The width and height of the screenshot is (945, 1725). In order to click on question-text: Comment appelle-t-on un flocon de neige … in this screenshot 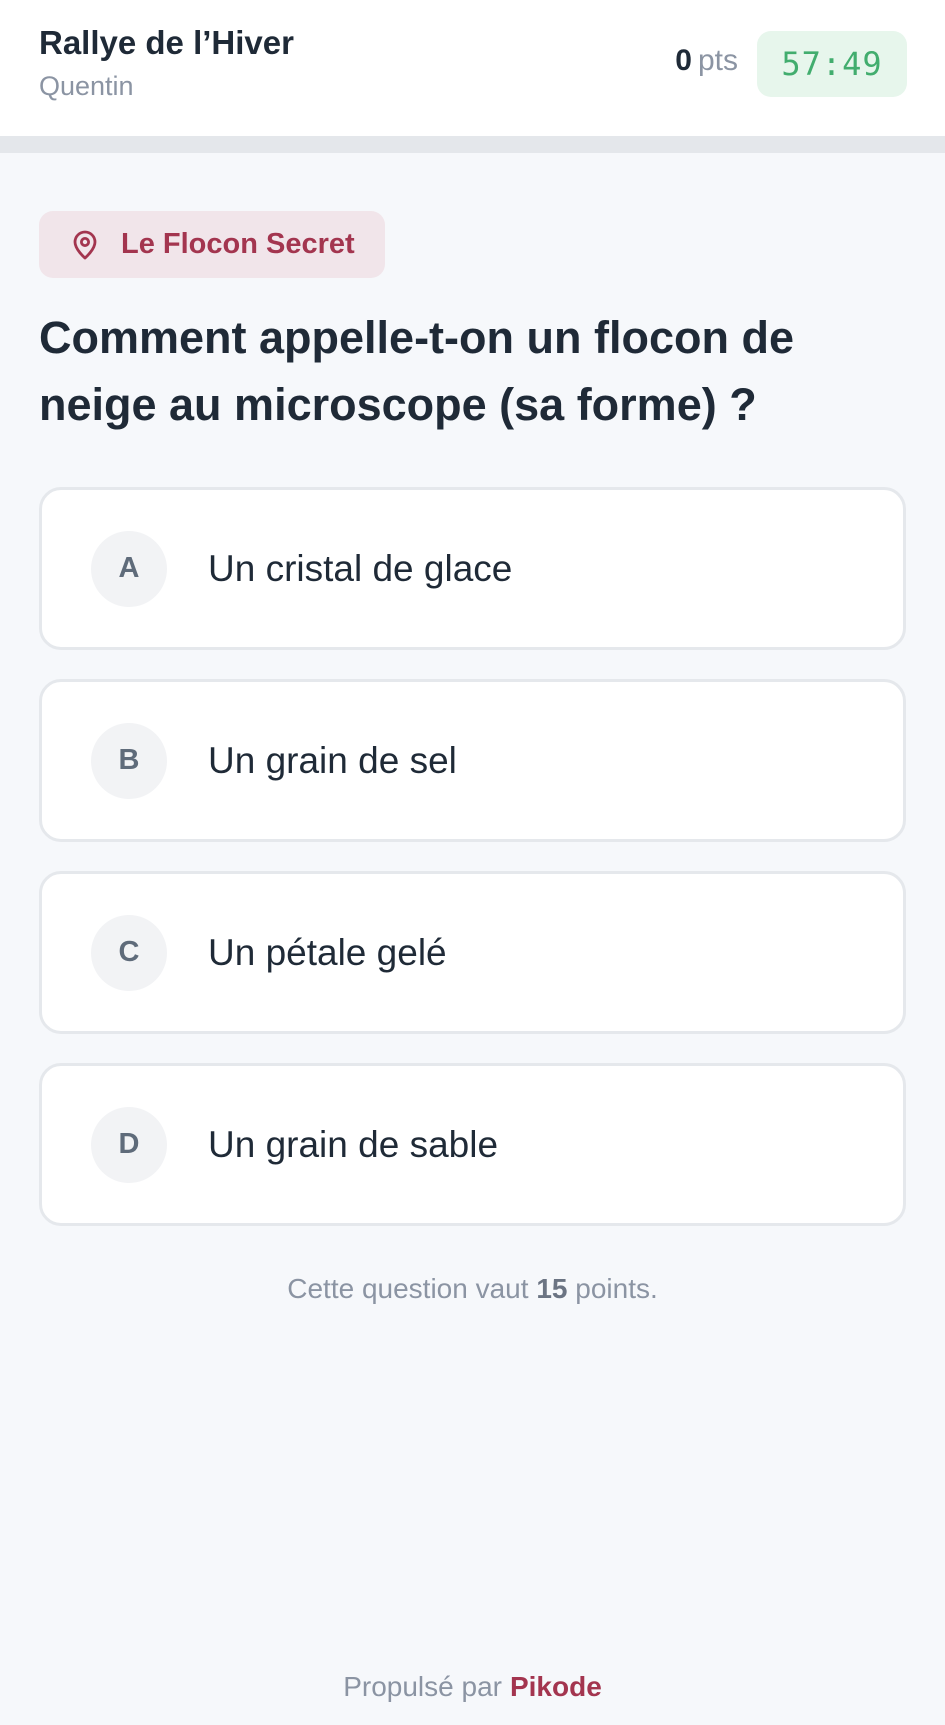, I will do `click(416, 371)`.